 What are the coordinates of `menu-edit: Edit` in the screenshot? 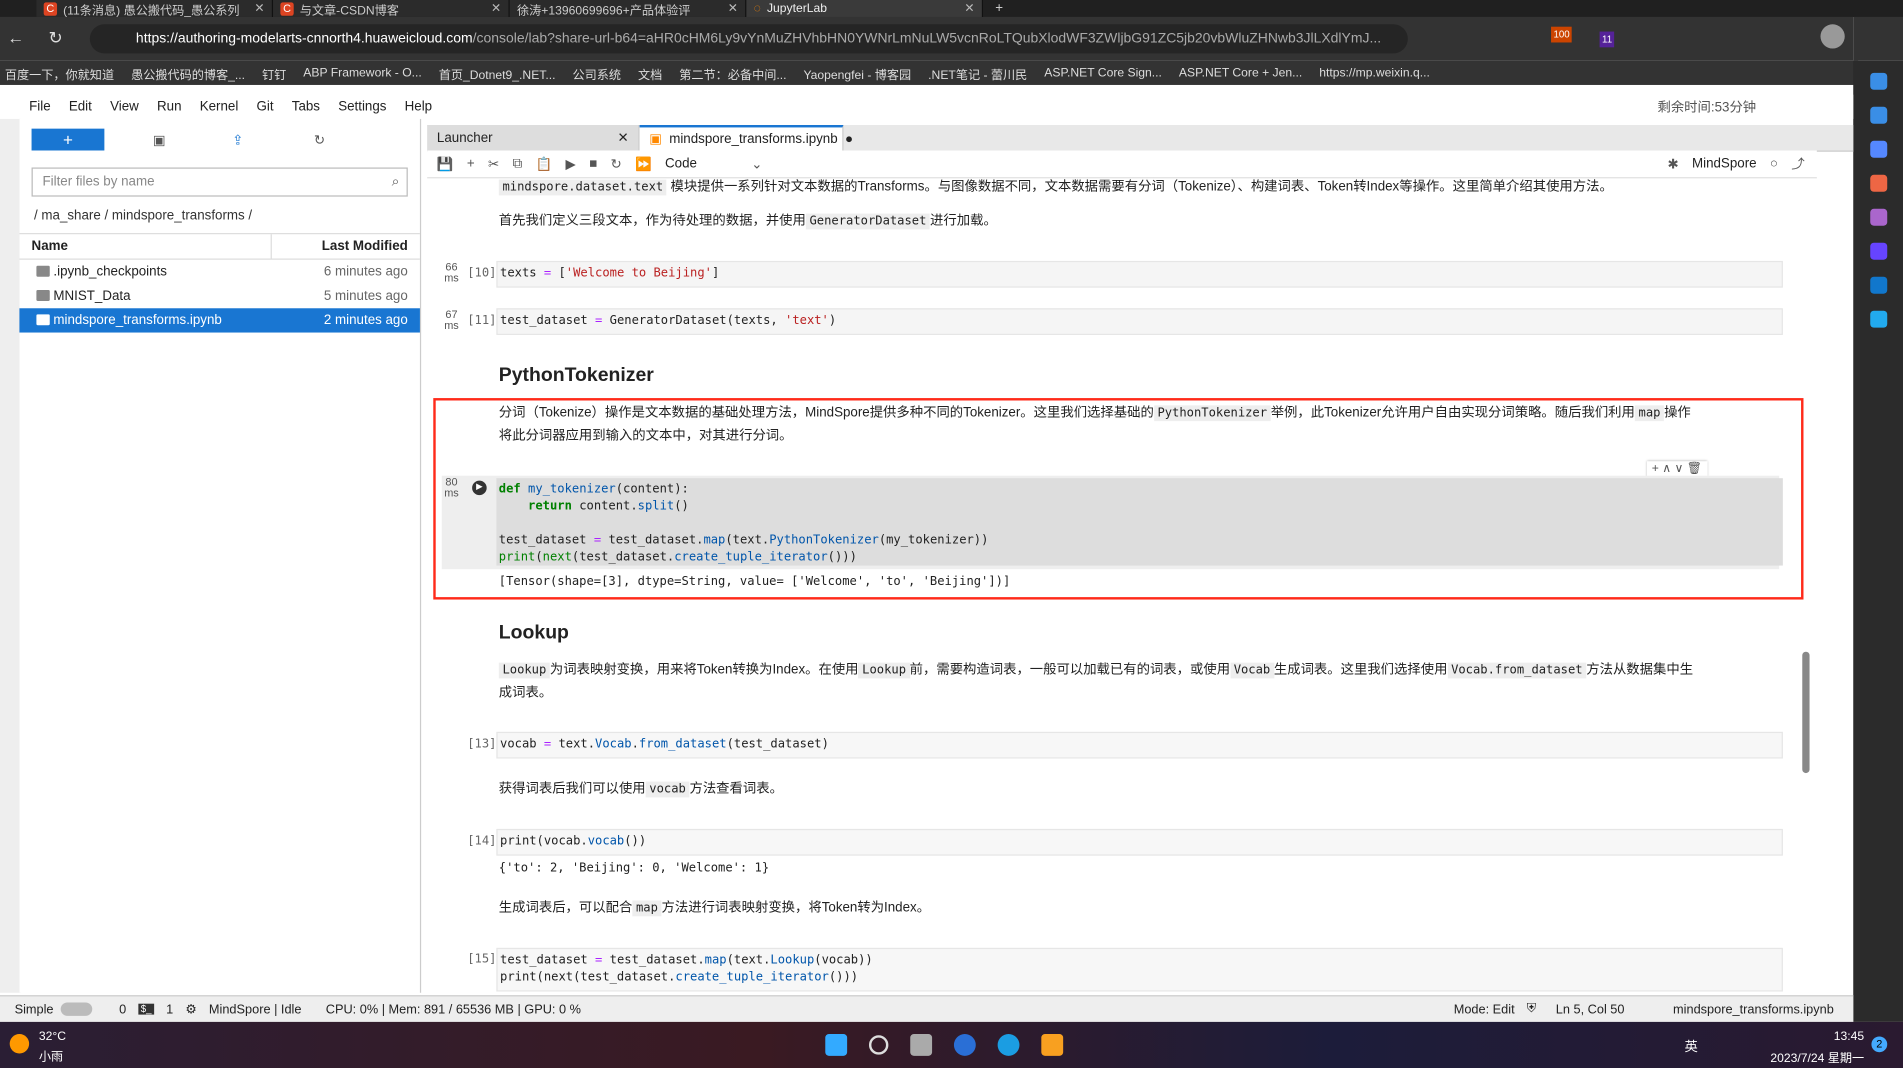 It's located at (80, 107).